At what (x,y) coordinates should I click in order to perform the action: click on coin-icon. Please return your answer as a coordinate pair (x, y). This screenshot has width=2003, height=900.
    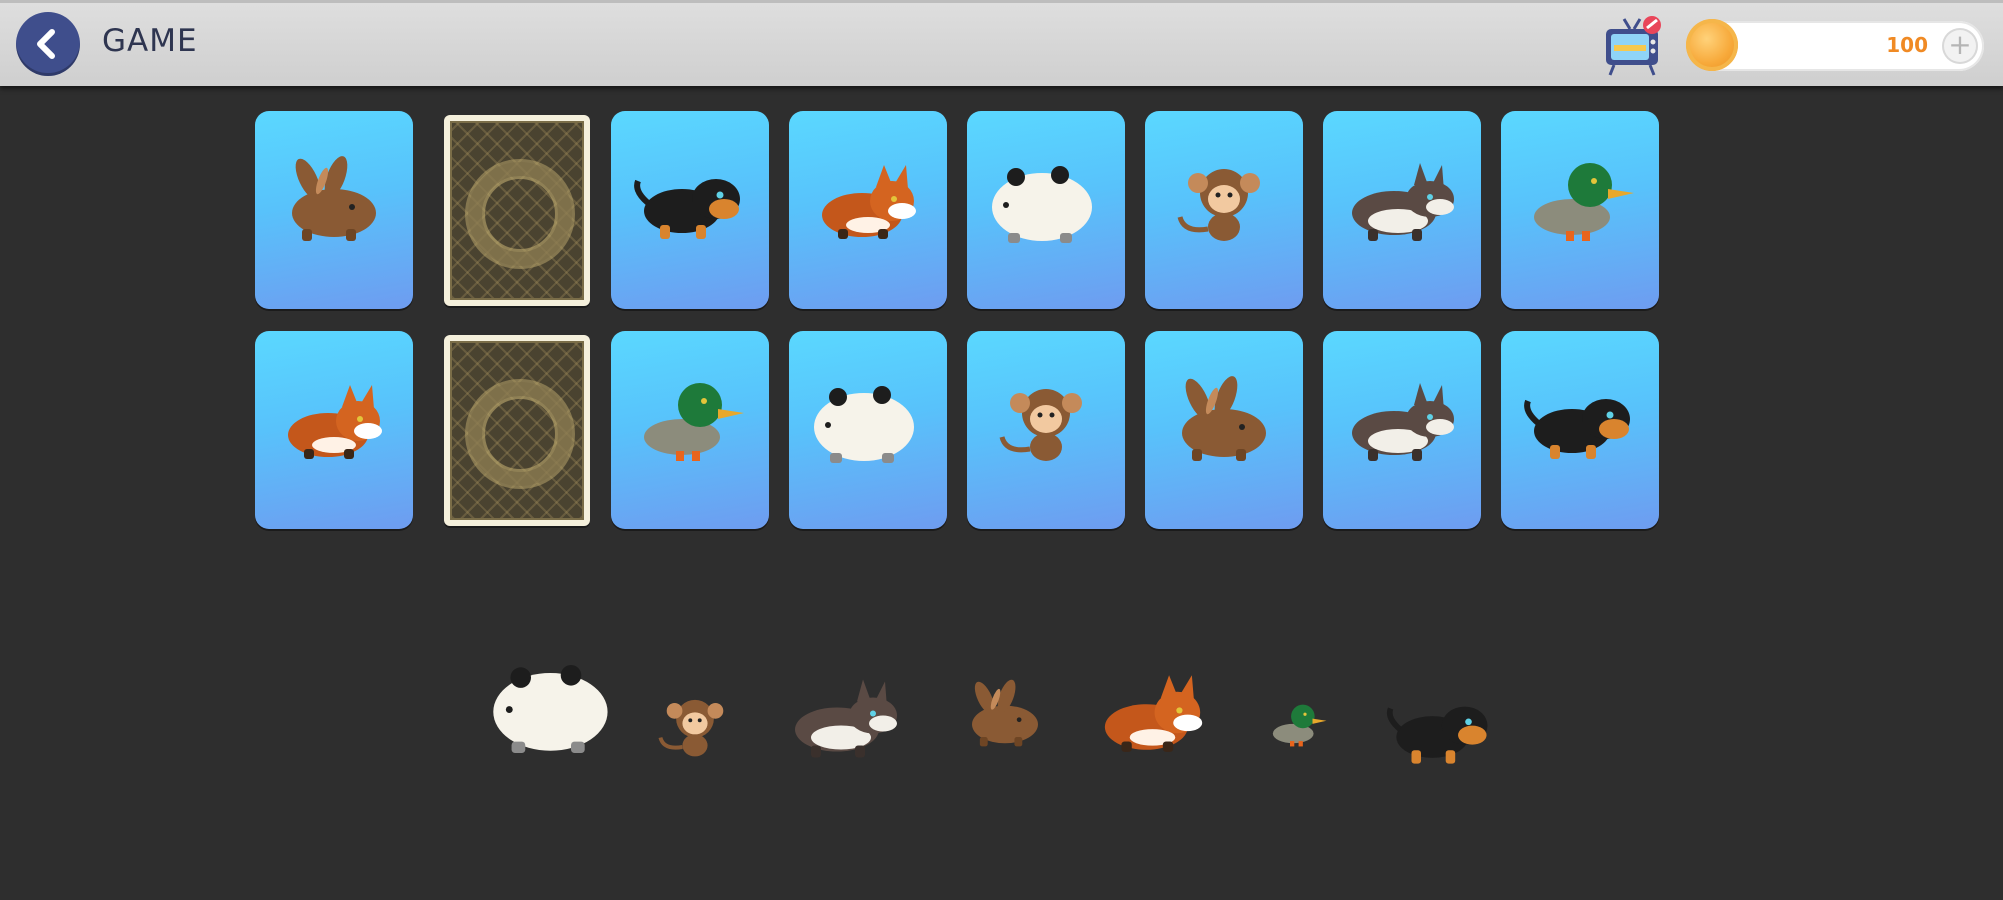
    Looking at the image, I should click on (1712, 45).